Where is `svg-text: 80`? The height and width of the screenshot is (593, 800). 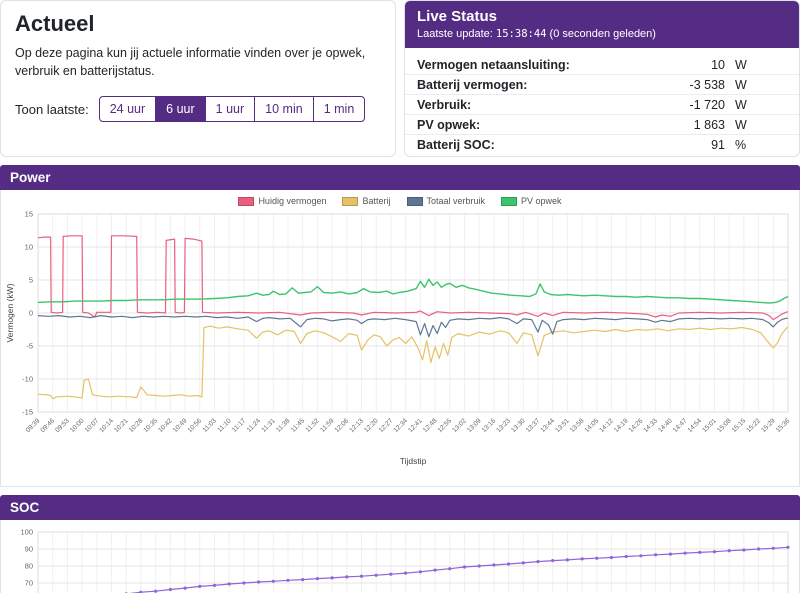 svg-text: 80 is located at coordinates (29, 566).